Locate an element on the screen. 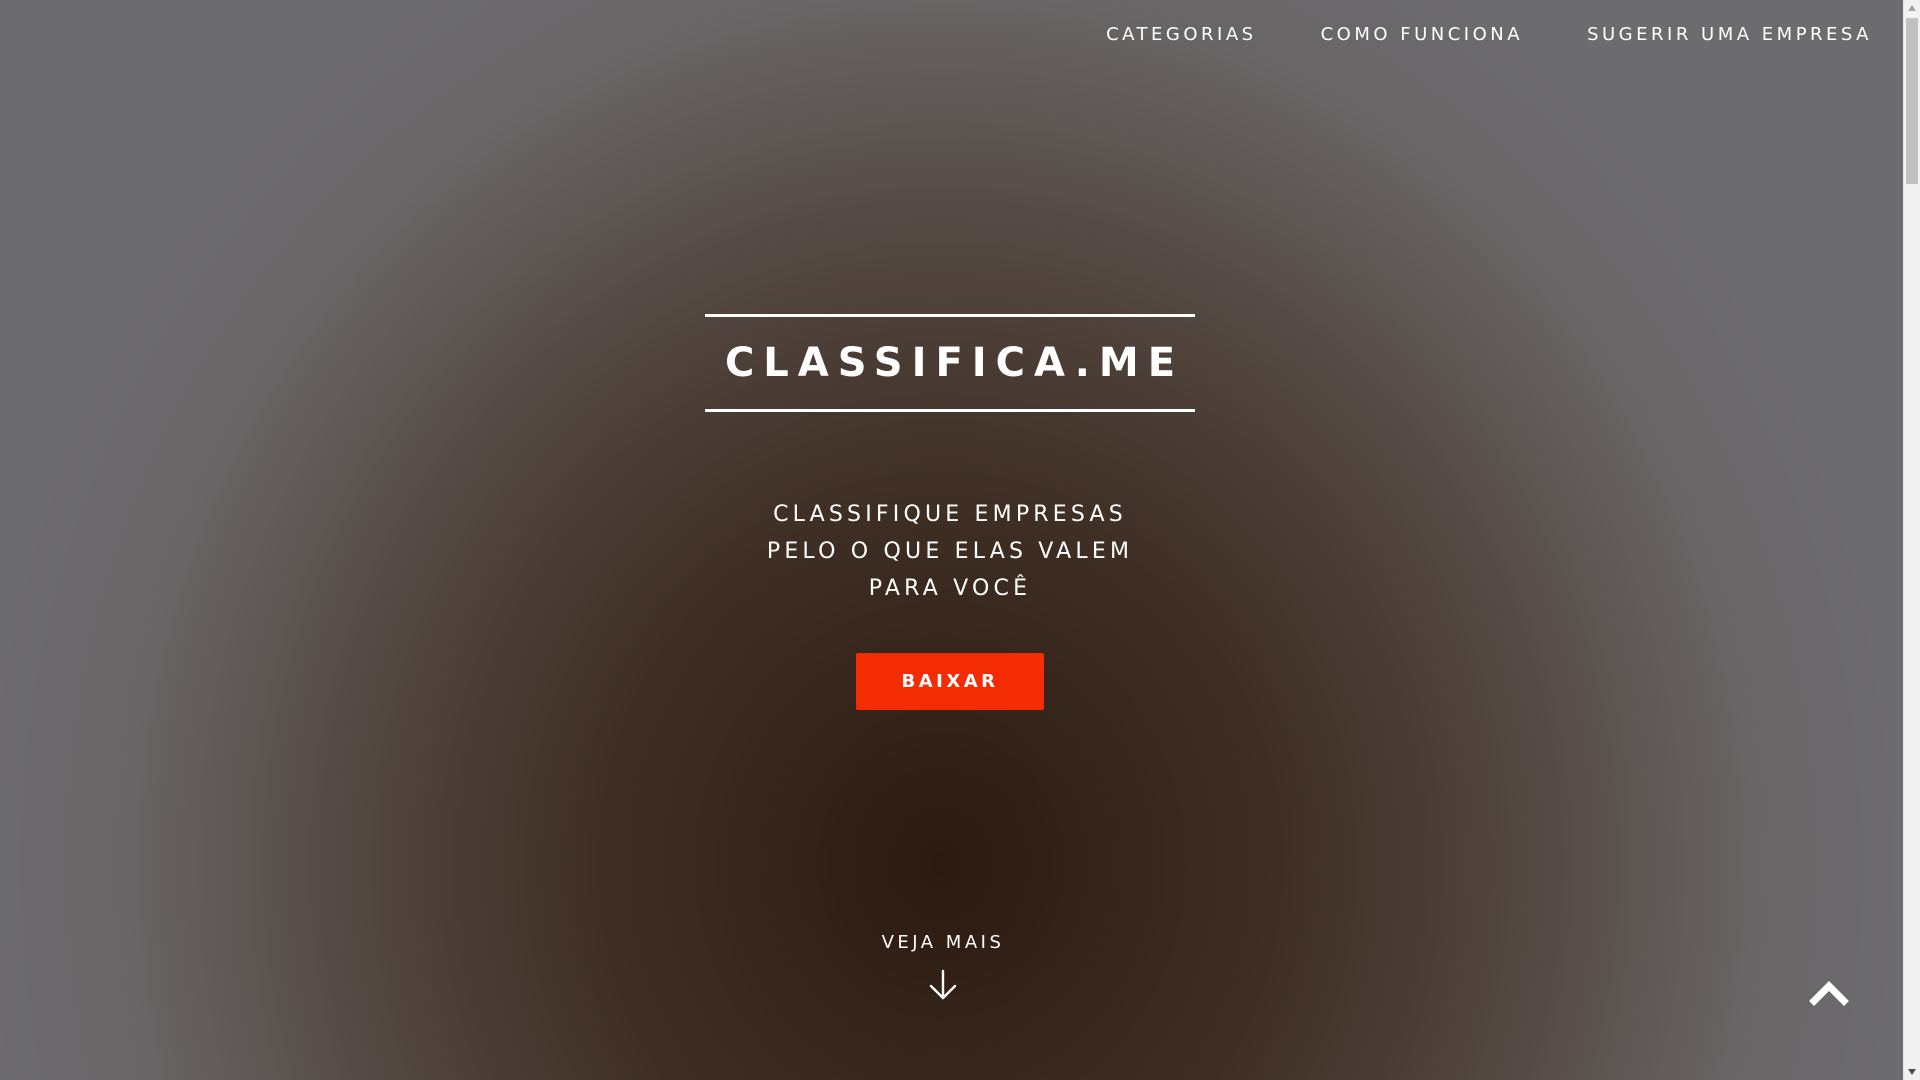 This screenshot has height=1080, width=1920. tagline-line: CLASSIFIQUE EMPRESAS is located at coordinates (950, 514).